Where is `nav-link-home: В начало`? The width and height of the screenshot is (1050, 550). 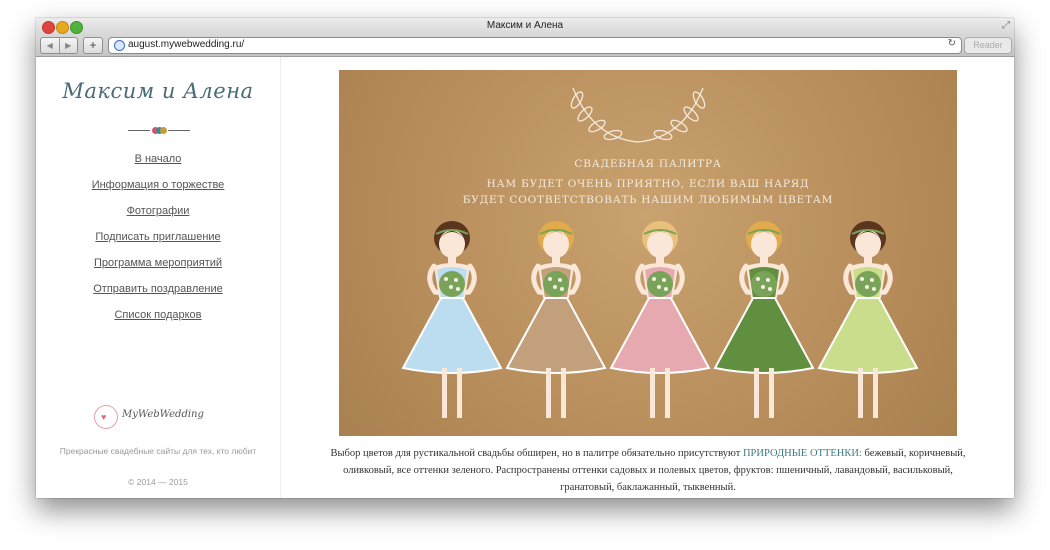
nav-link-home: В начало is located at coordinates (158, 162).